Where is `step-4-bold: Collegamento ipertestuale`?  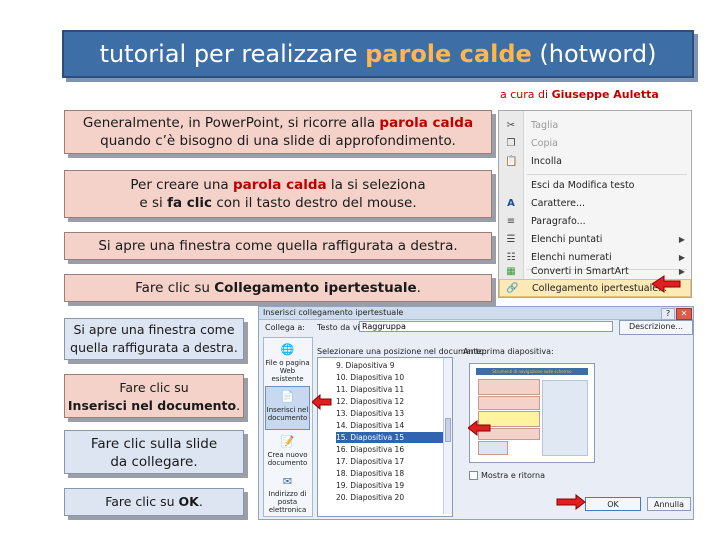 step-4-bold: Collegamento ipertestuale is located at coordinates (315, 288).